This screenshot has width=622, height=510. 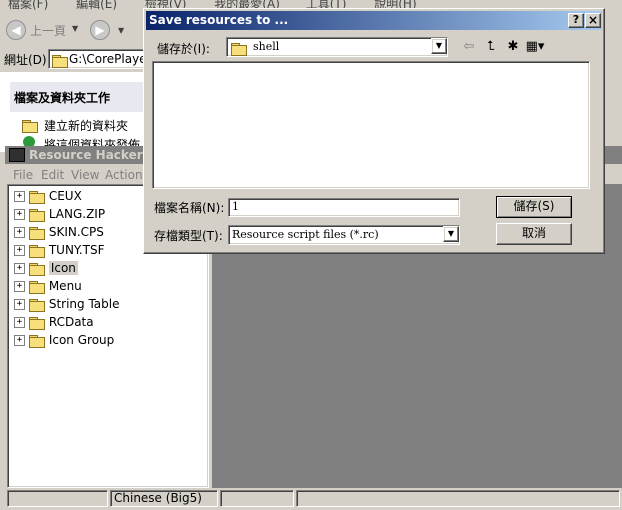 I want to click on tree-item: + TUNY.TSF, so click(x=59, y=250).